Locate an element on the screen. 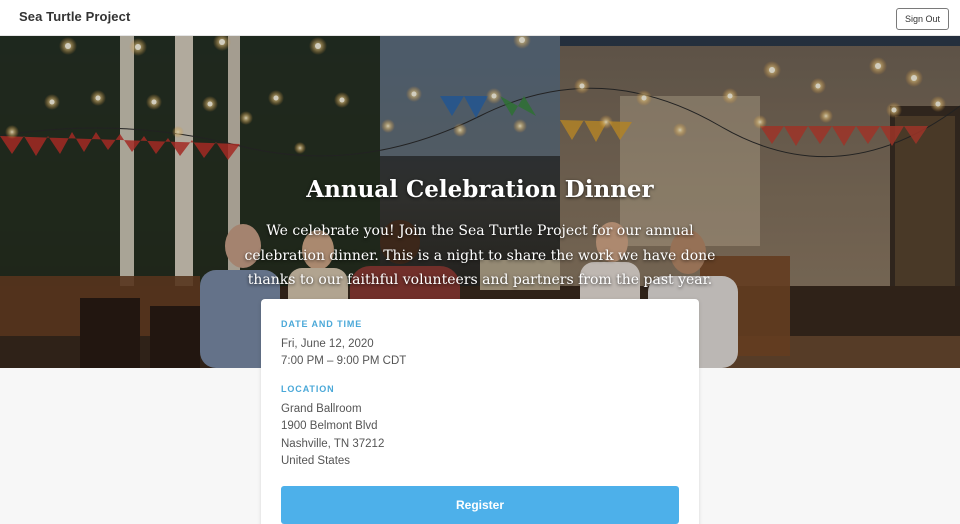 This screenshot has width=960, height=524. location-street: 1900 Belmont Blvd is located at coordinates (329, 426).